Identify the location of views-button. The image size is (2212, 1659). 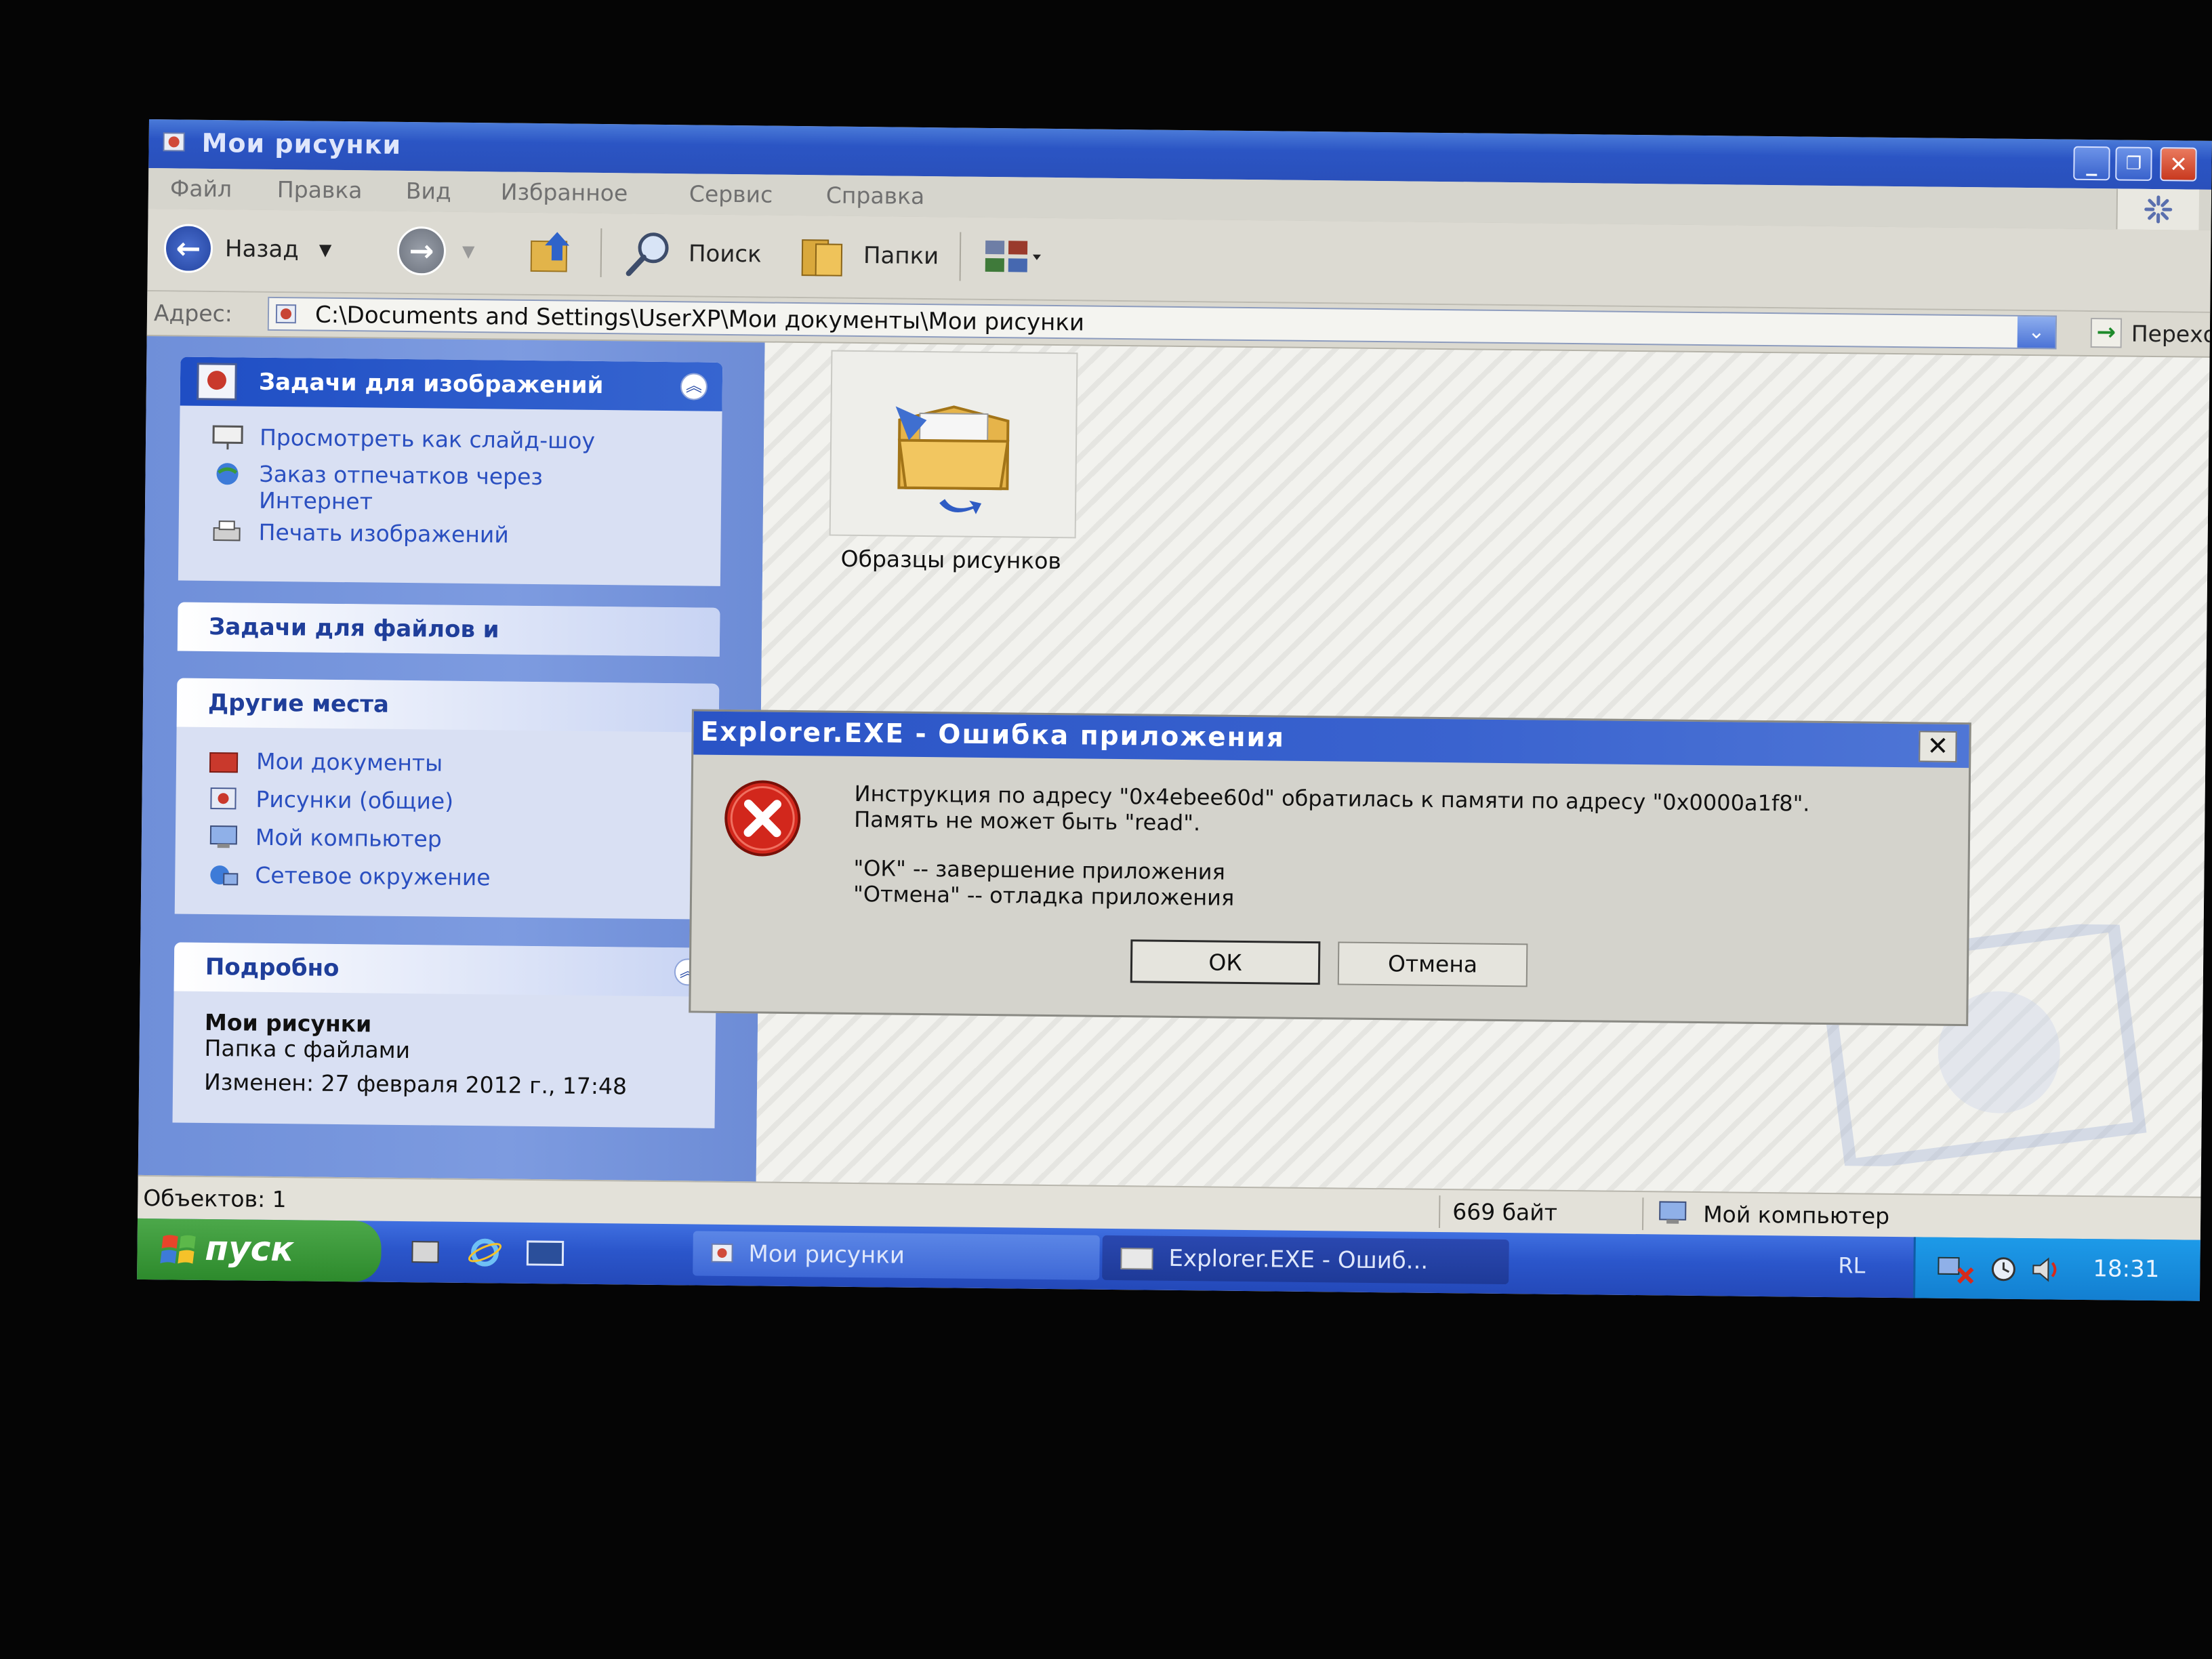
(1013, 257).